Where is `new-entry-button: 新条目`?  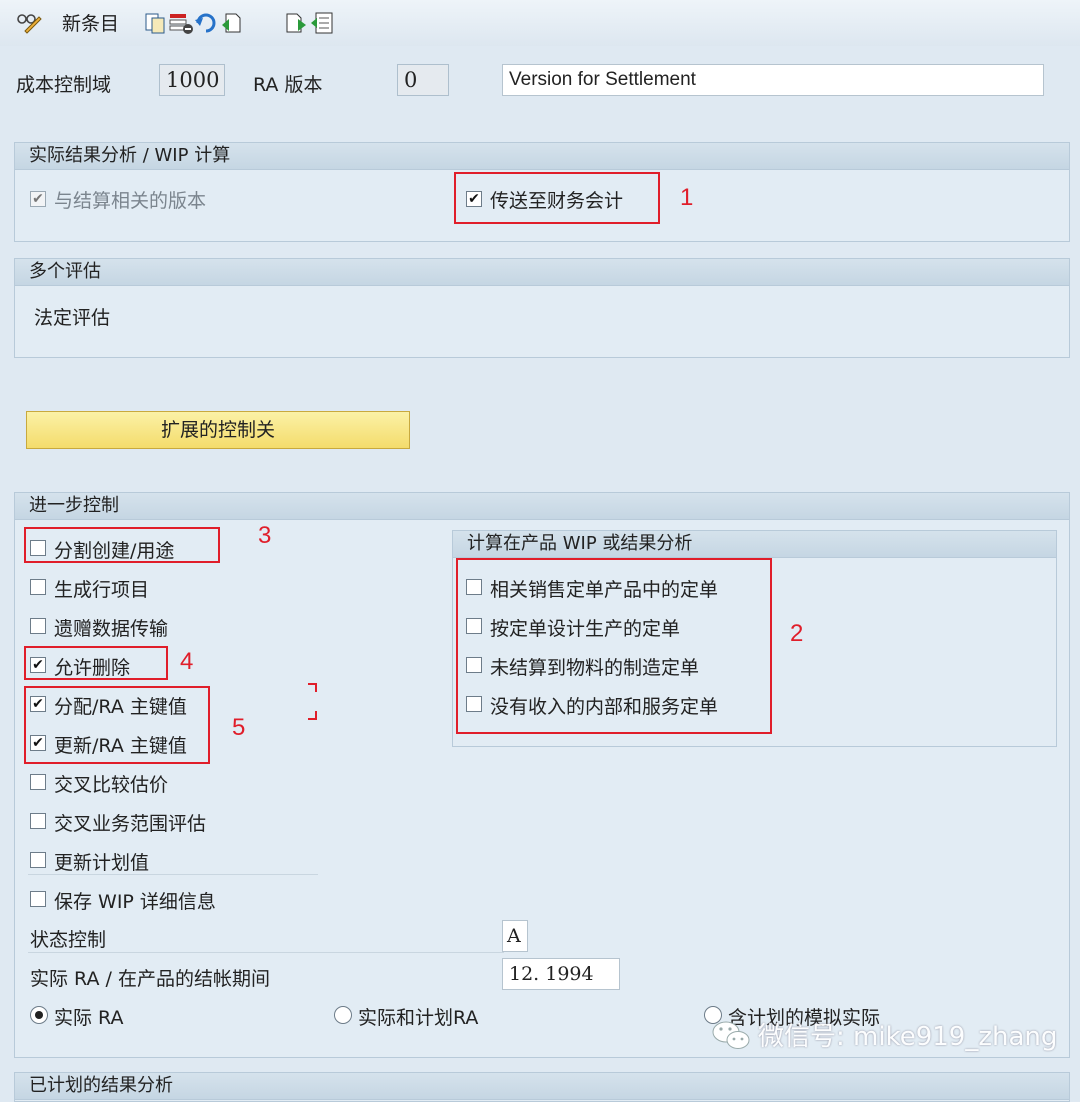
new-entry-button: 新条目 is located at coordinates (90, 22).